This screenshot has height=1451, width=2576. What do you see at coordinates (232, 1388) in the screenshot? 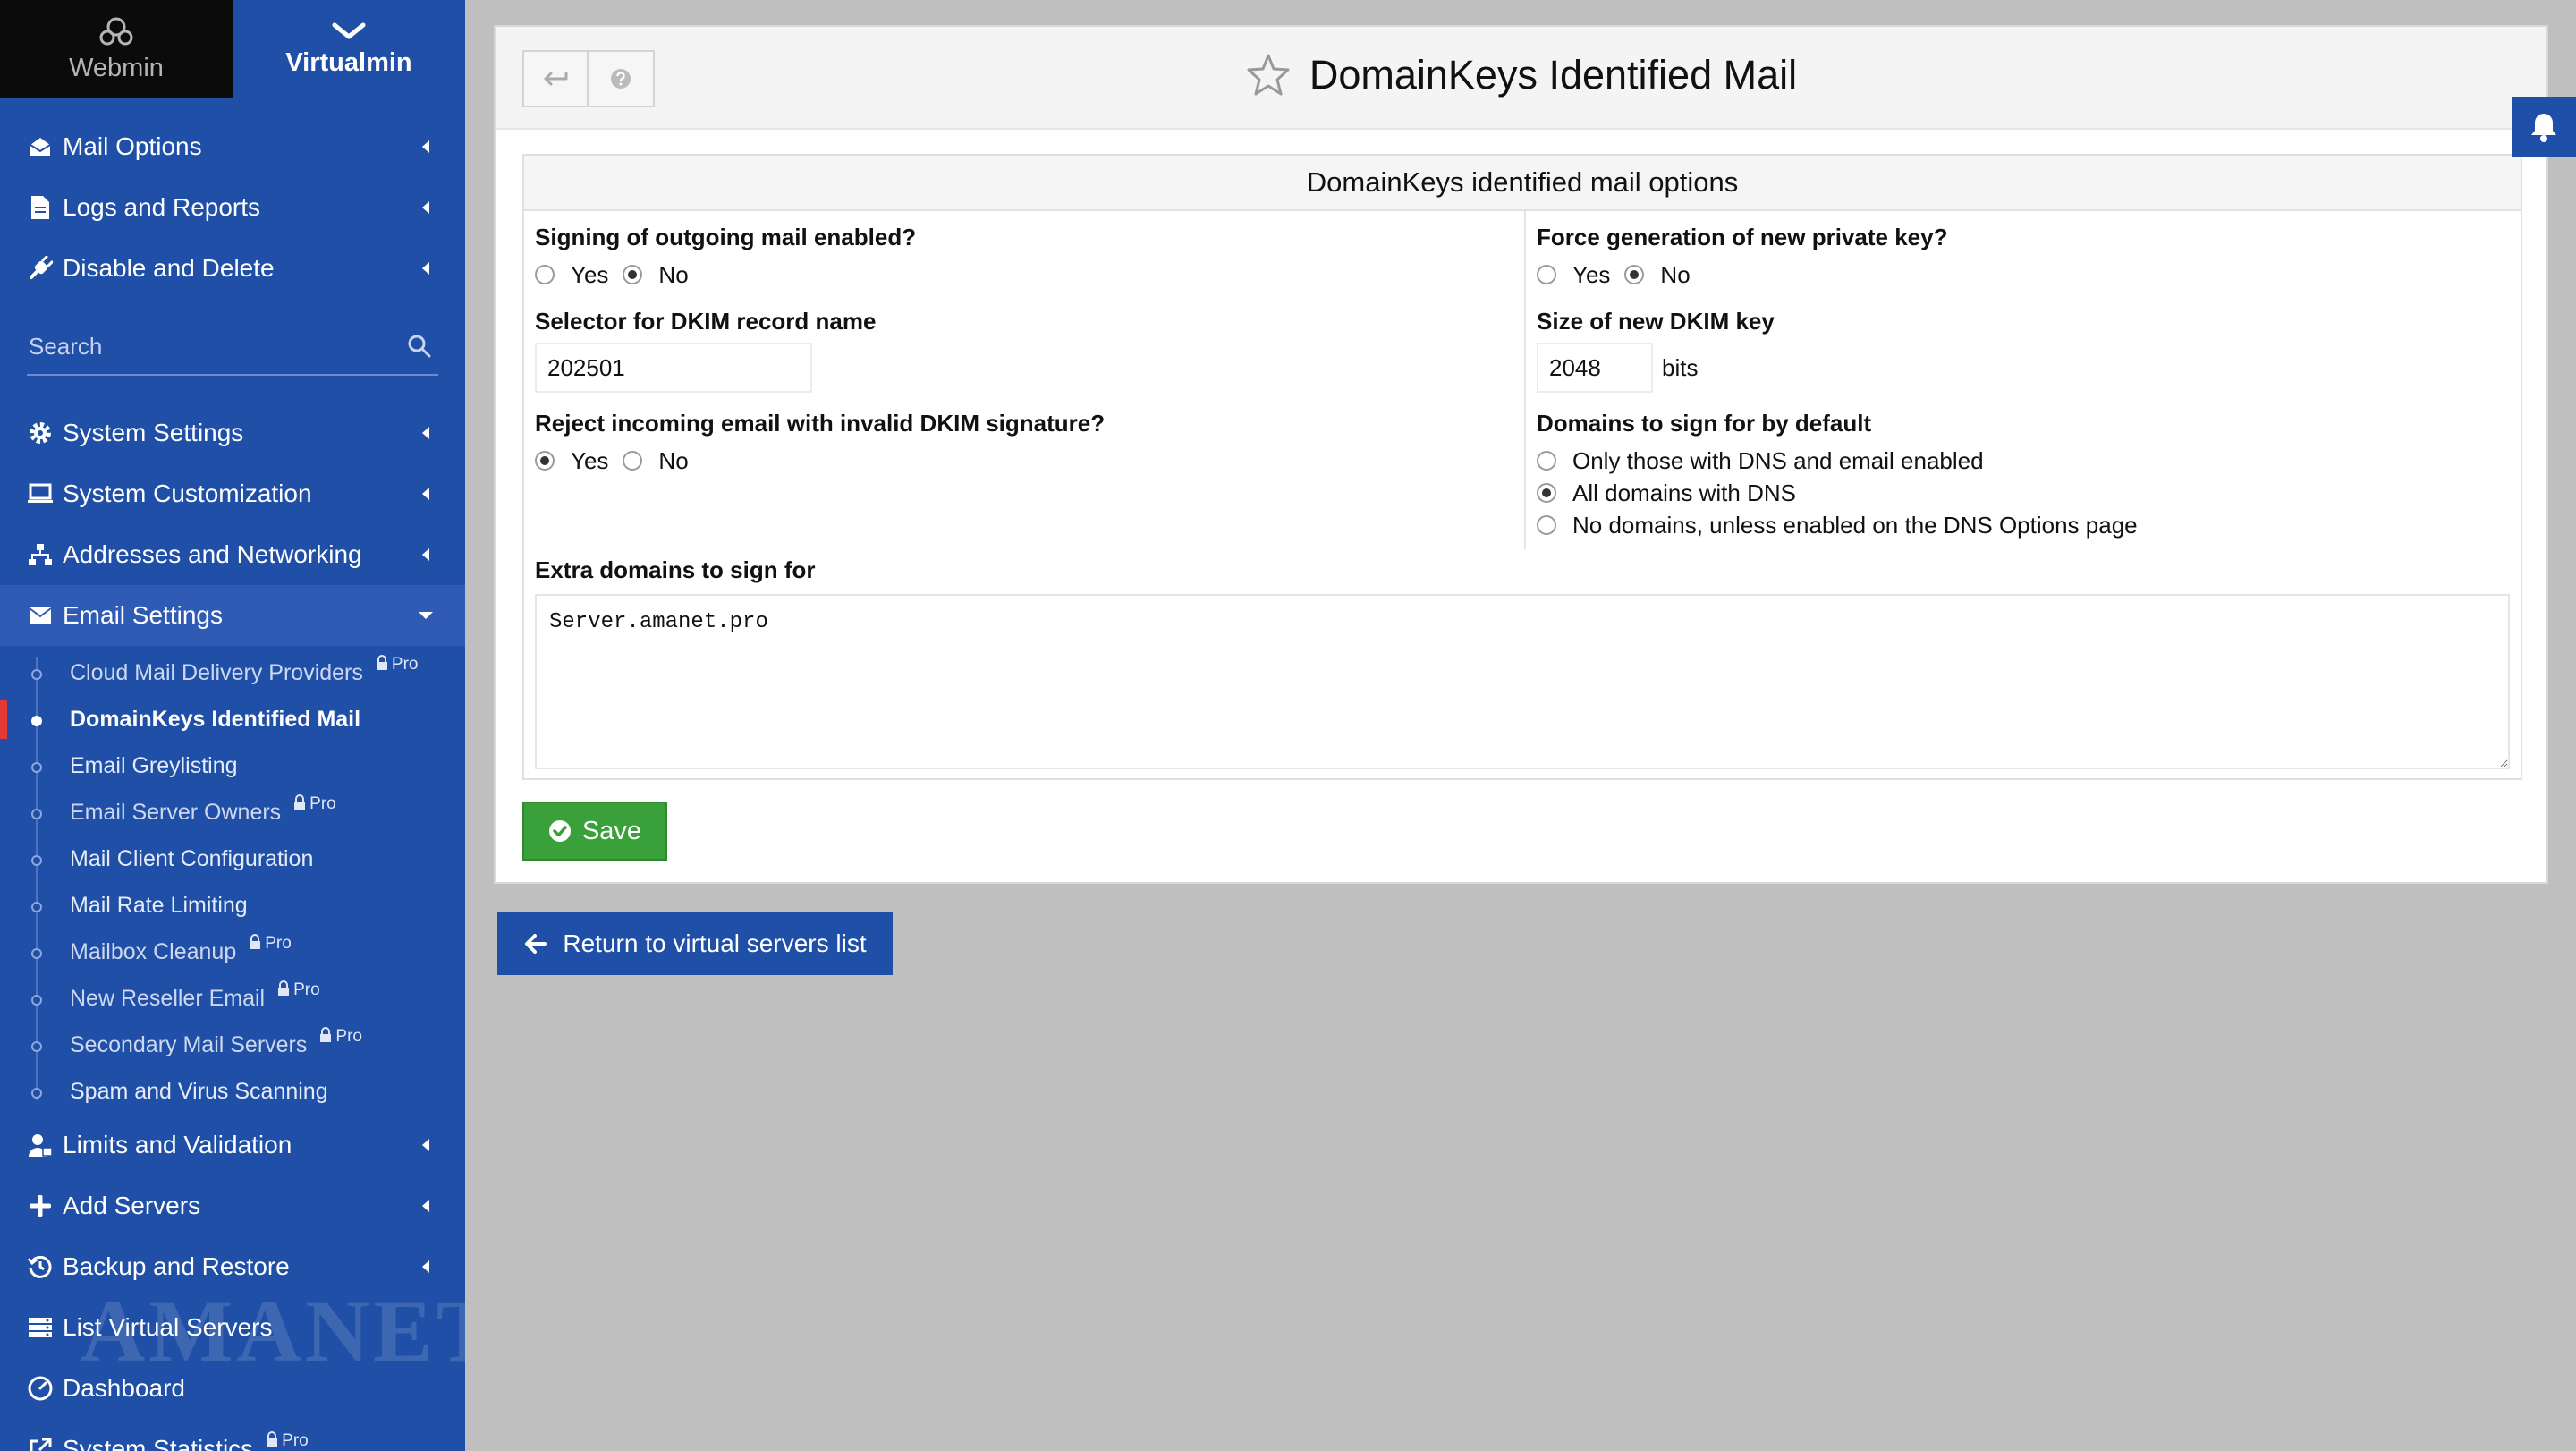
I see `nav-dashboard: Dashboard` at bounding box center [232, 1388].